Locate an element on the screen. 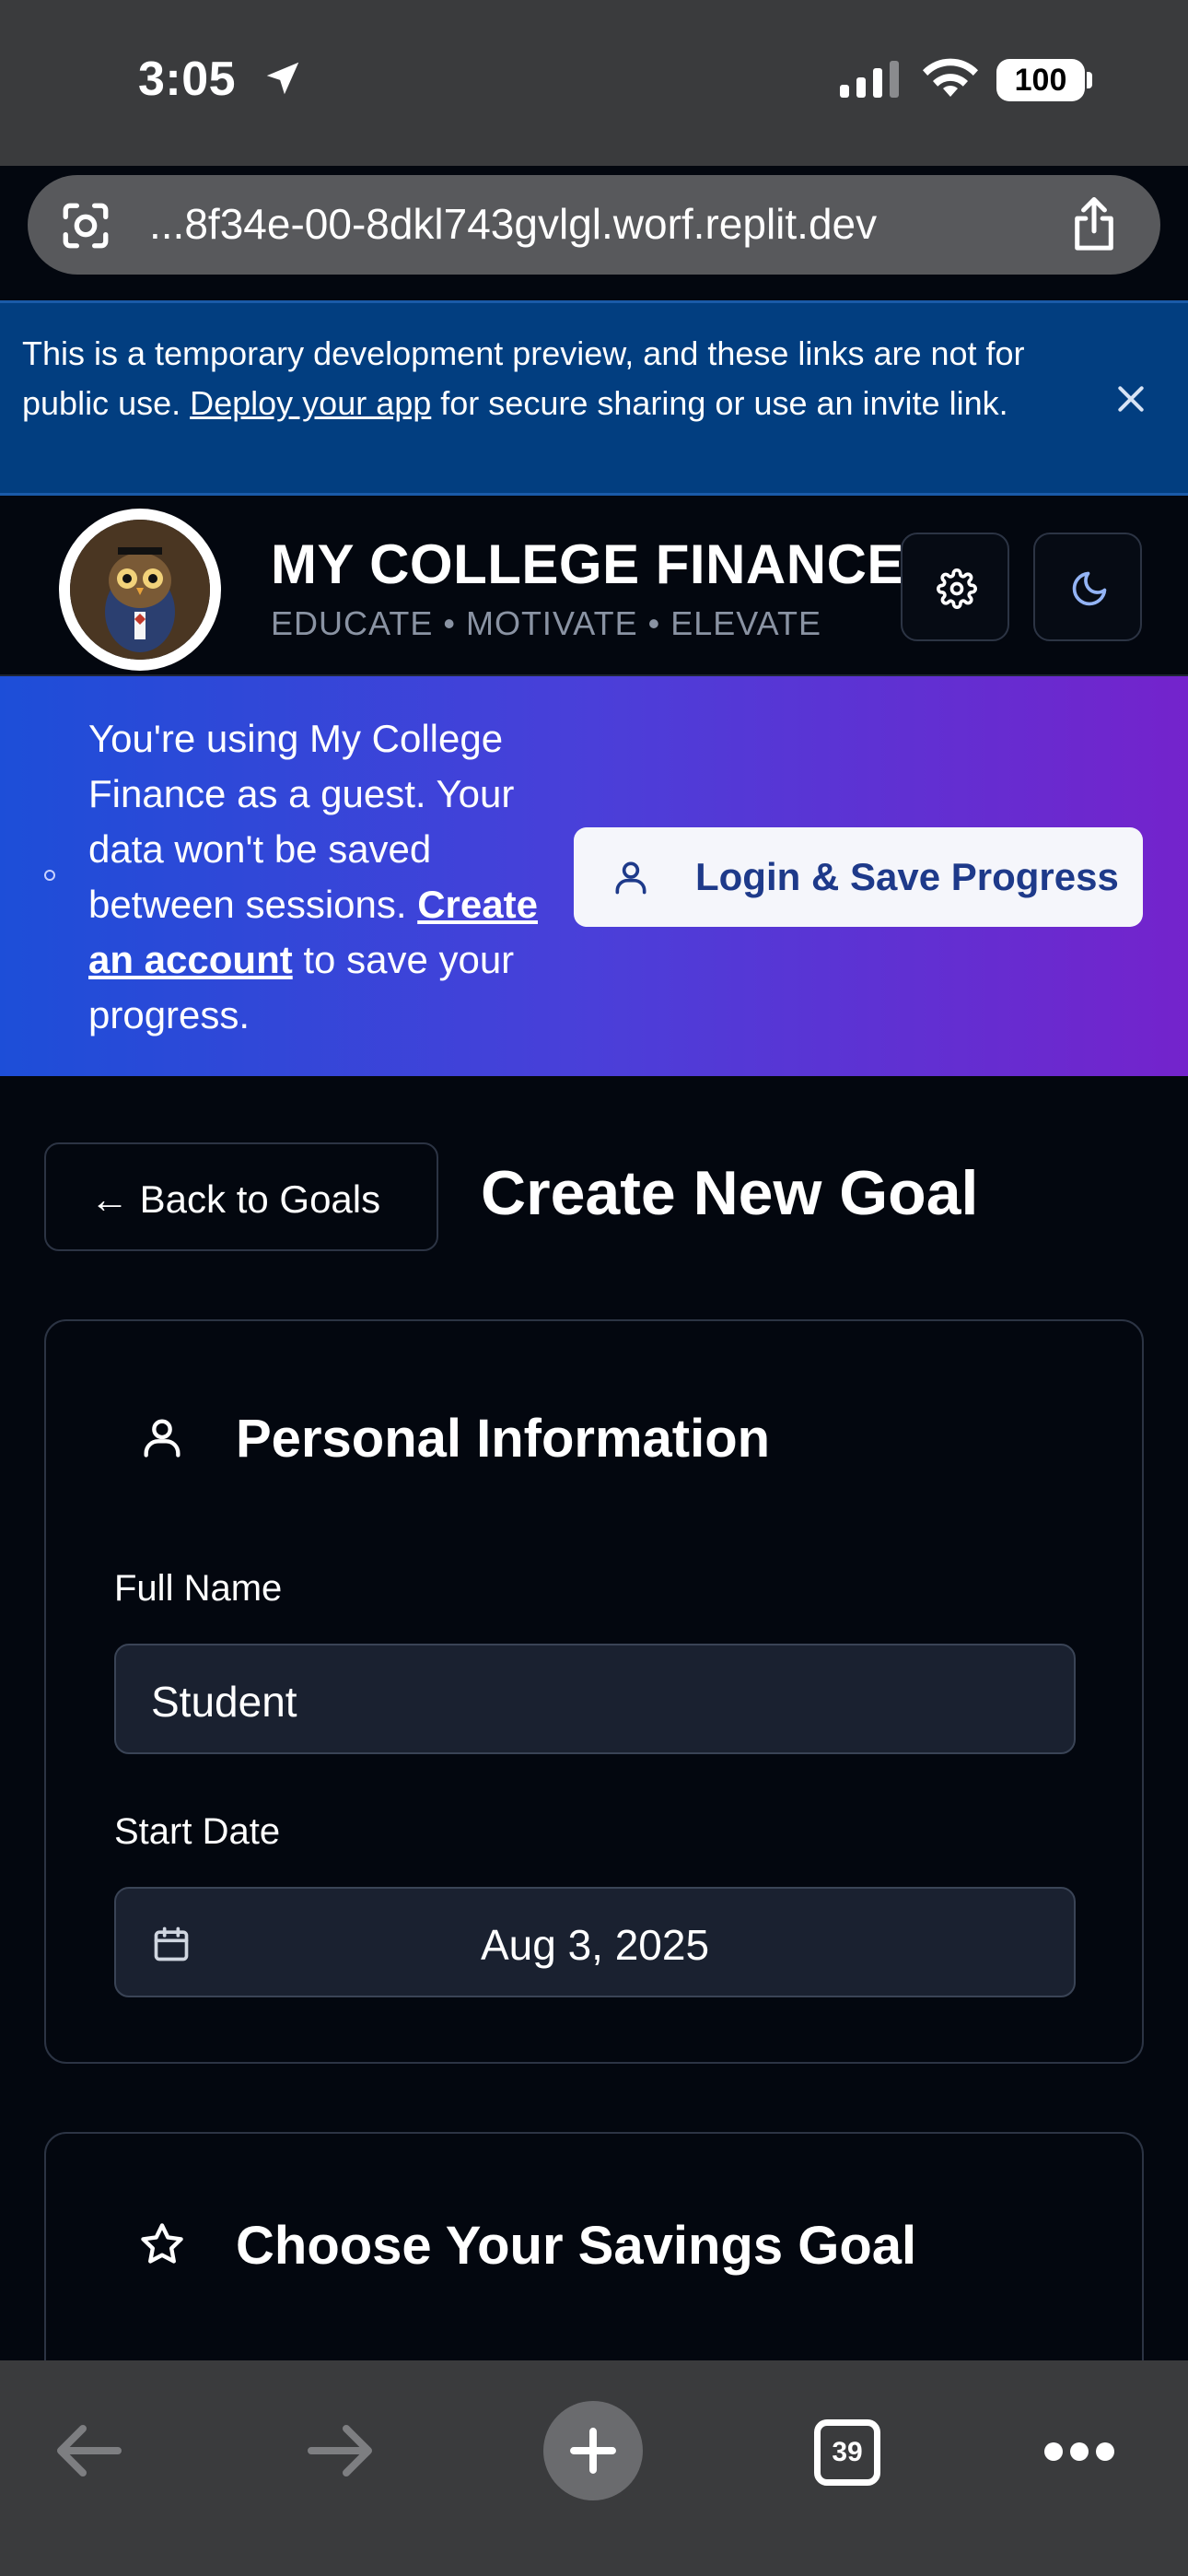 The height and width of the screenshot is (2576, 1188). settings-button is located at coordinates (955, 587).